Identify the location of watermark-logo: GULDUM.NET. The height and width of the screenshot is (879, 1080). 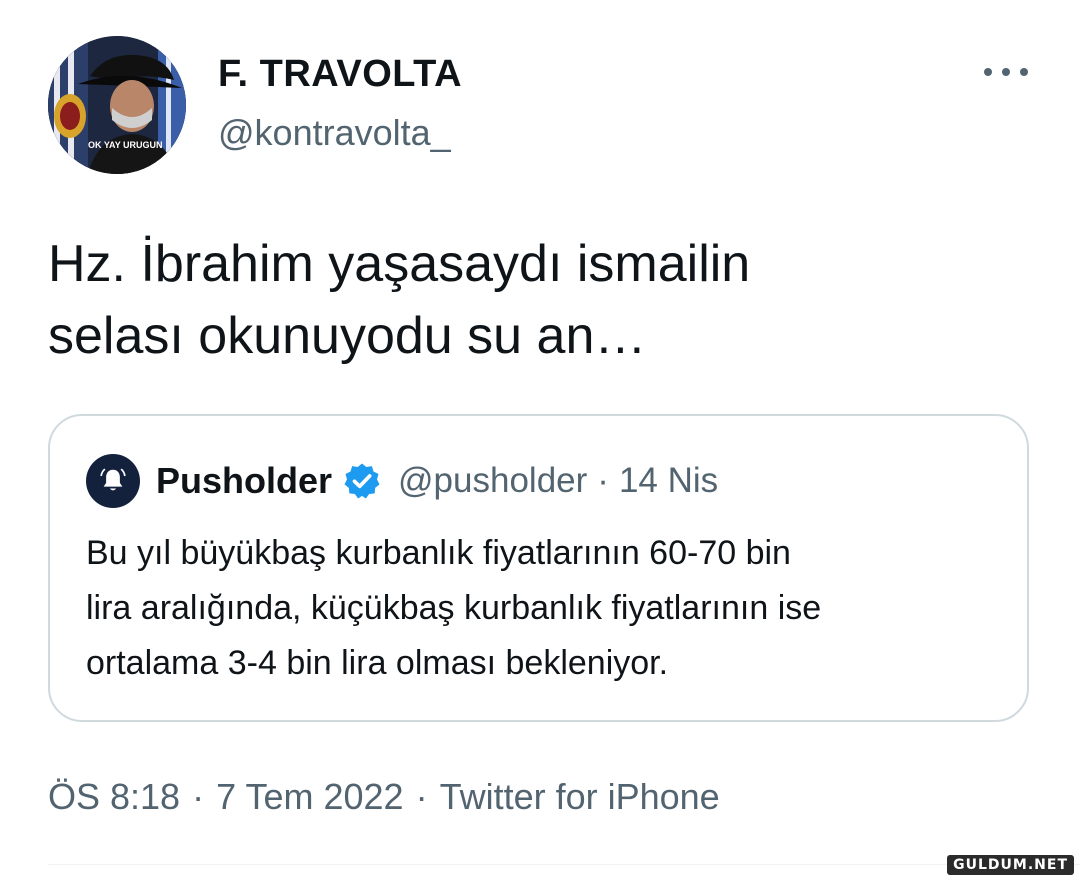
(1010, 865).